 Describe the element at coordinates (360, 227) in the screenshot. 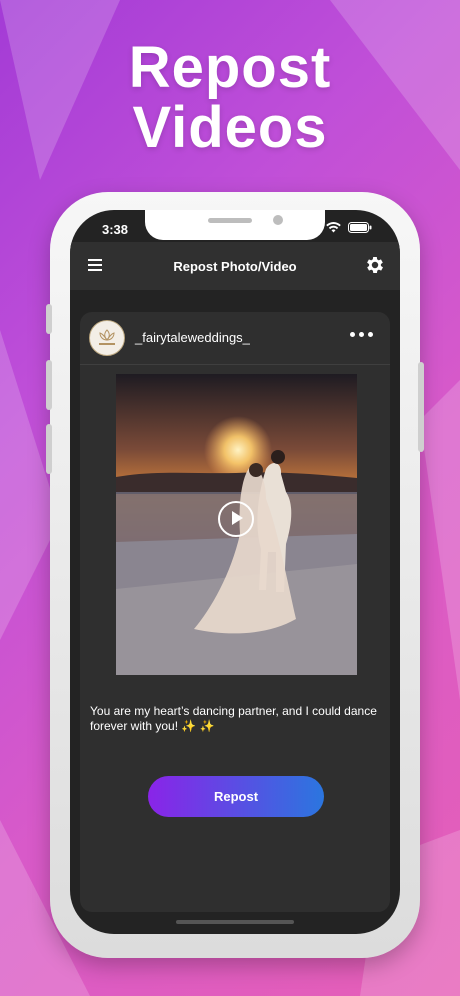

I see `battery-icon` at that location.